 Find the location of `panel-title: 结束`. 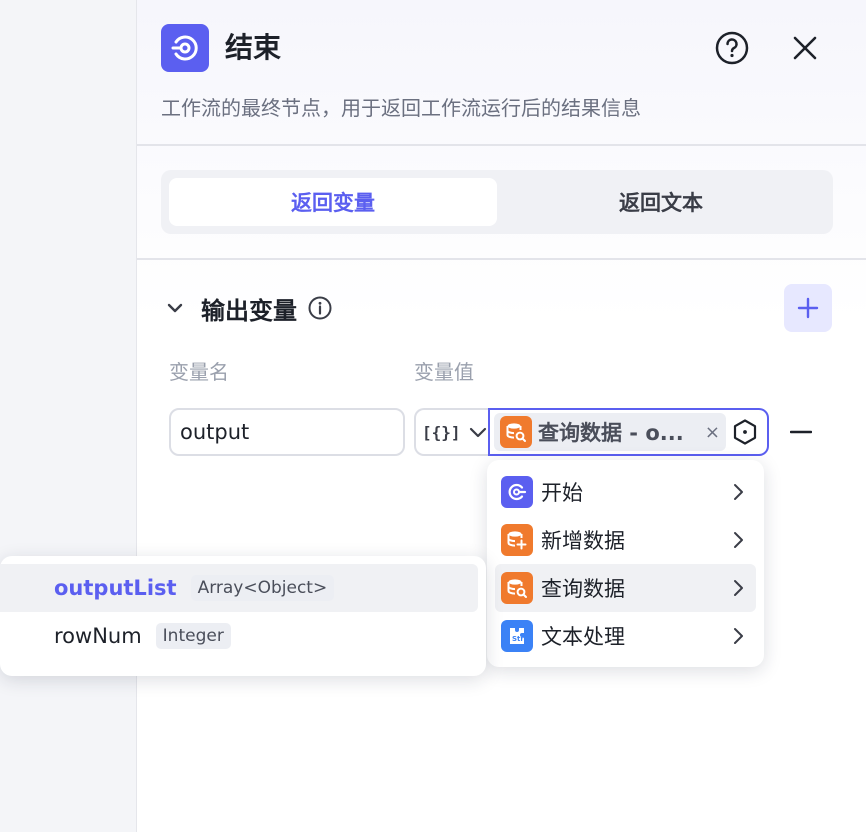

panel-title: 结束 is located at coordinates (253, 47).